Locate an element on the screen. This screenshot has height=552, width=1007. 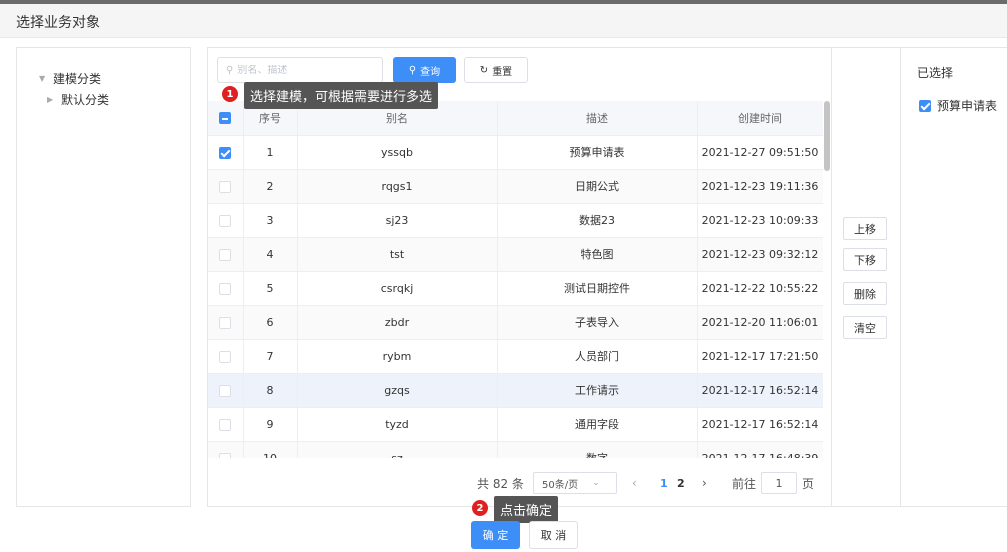
row-number-cell: 8 is located at coordinates (270, 390).